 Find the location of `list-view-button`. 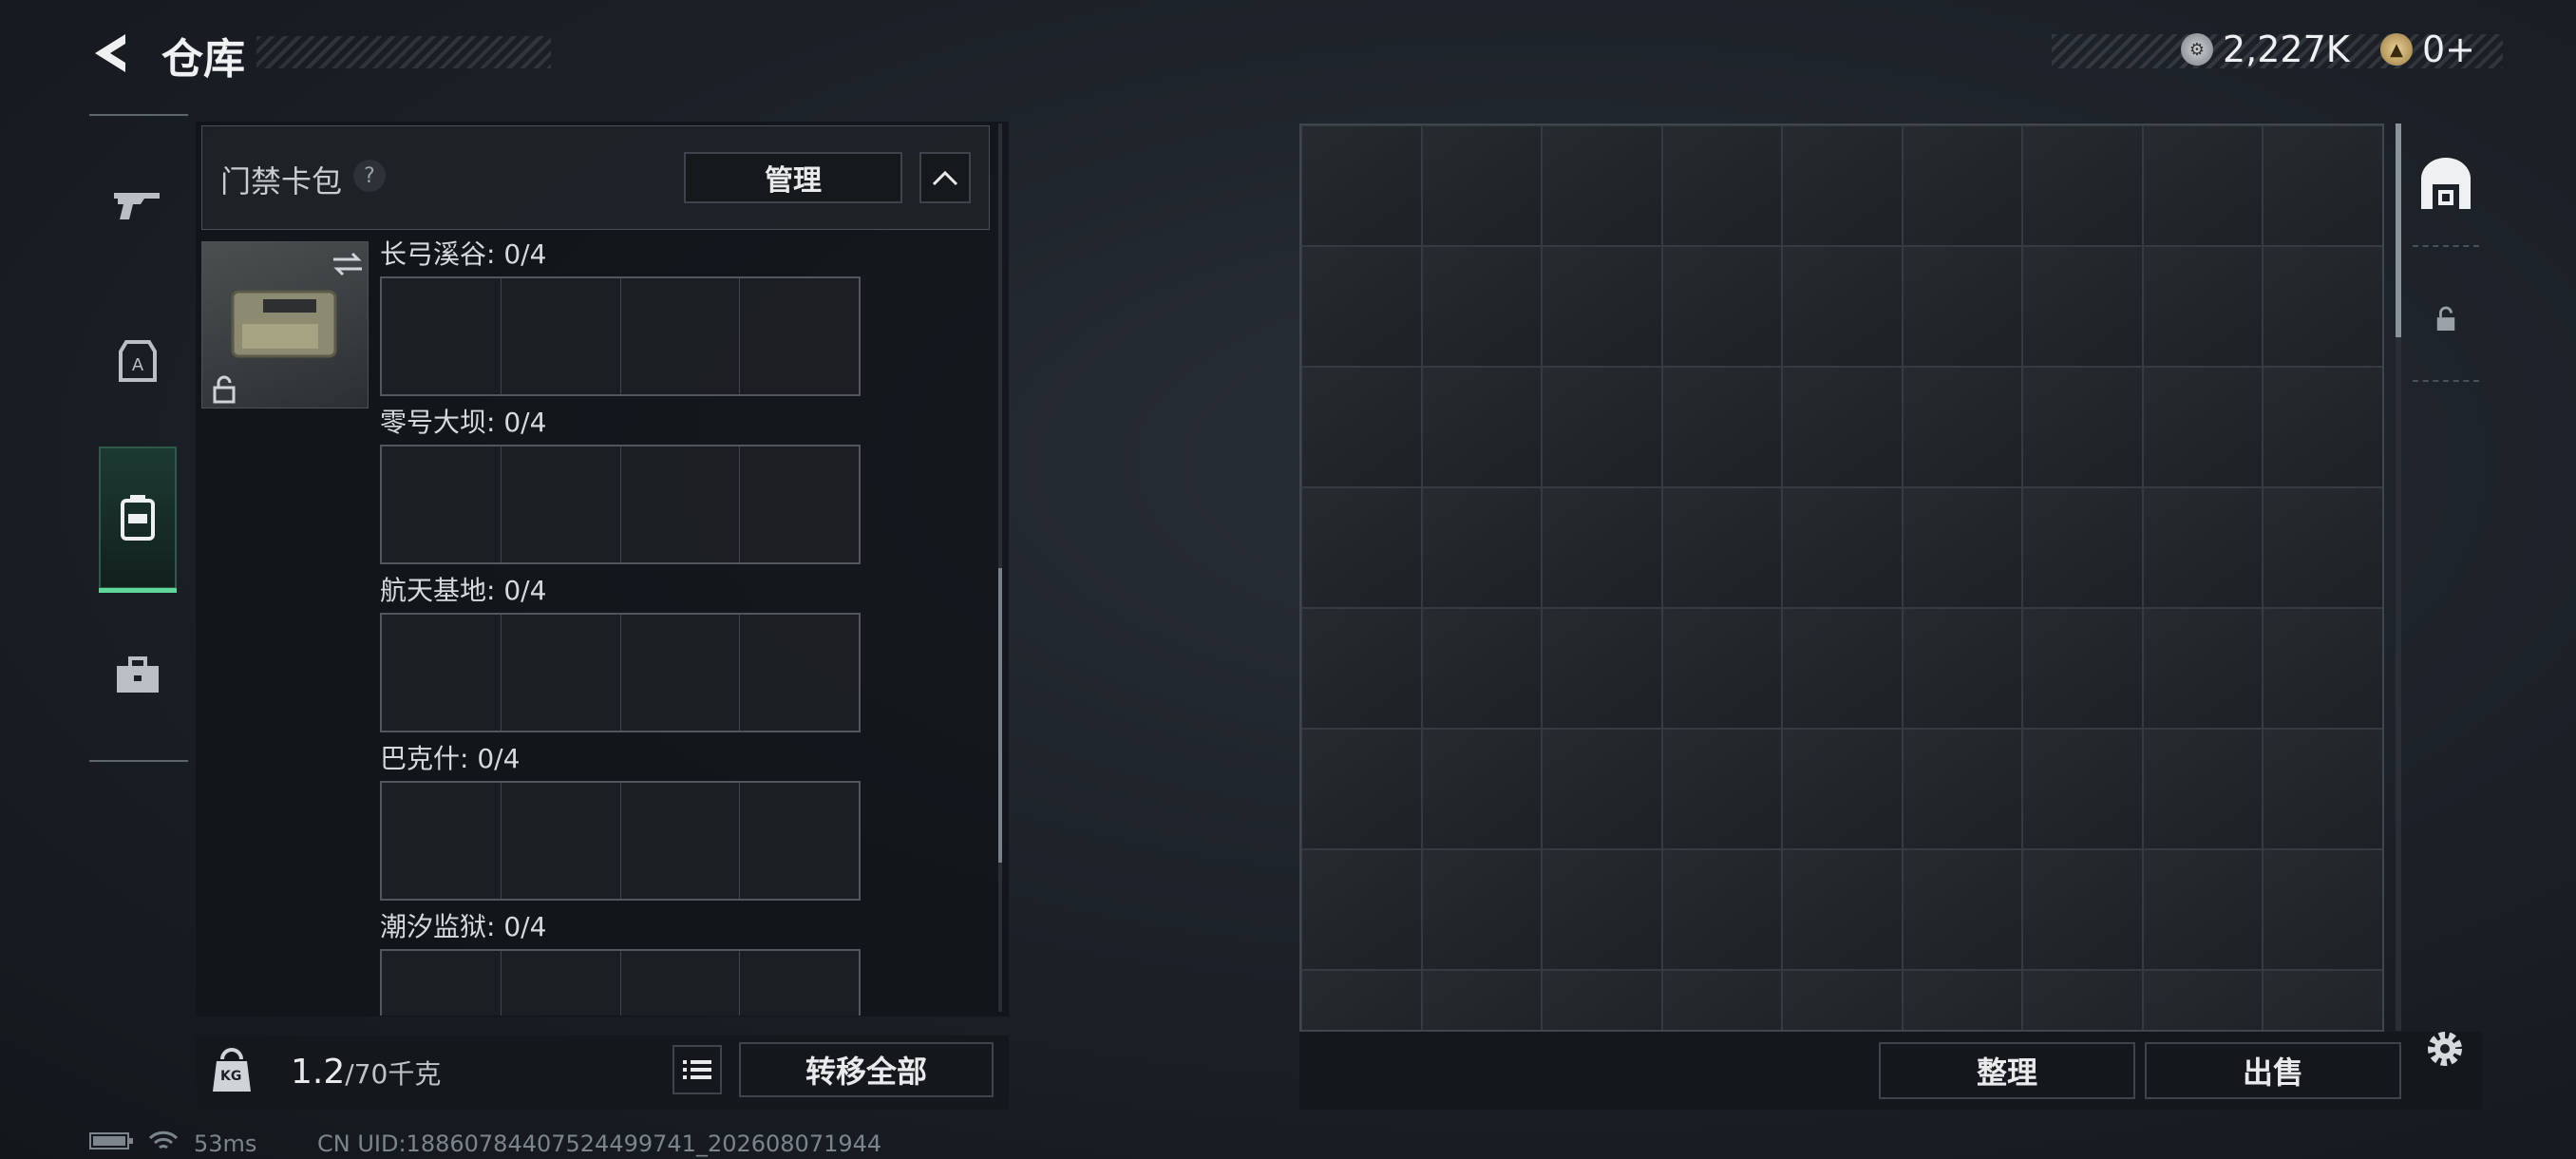

list-view-button is located at coordinates (697, 1069).